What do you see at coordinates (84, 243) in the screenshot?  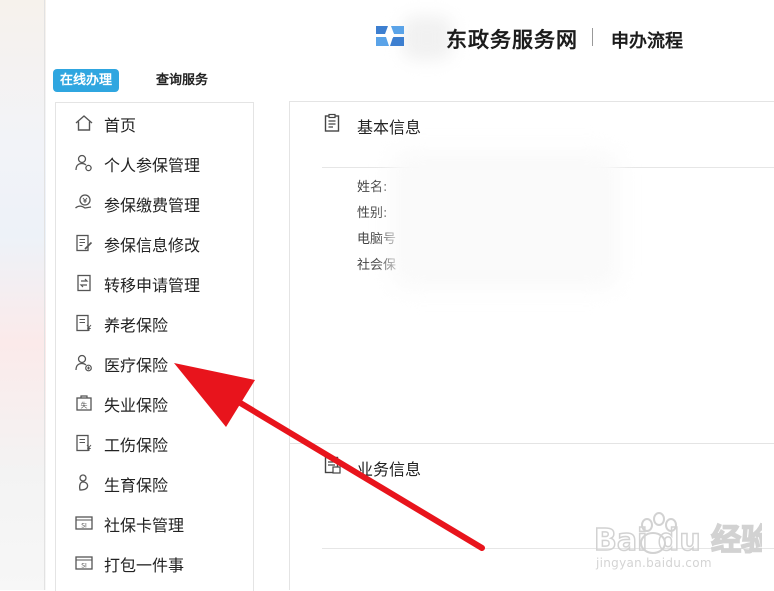 I see `edit-document-icon` at bounding box center [84, 243].